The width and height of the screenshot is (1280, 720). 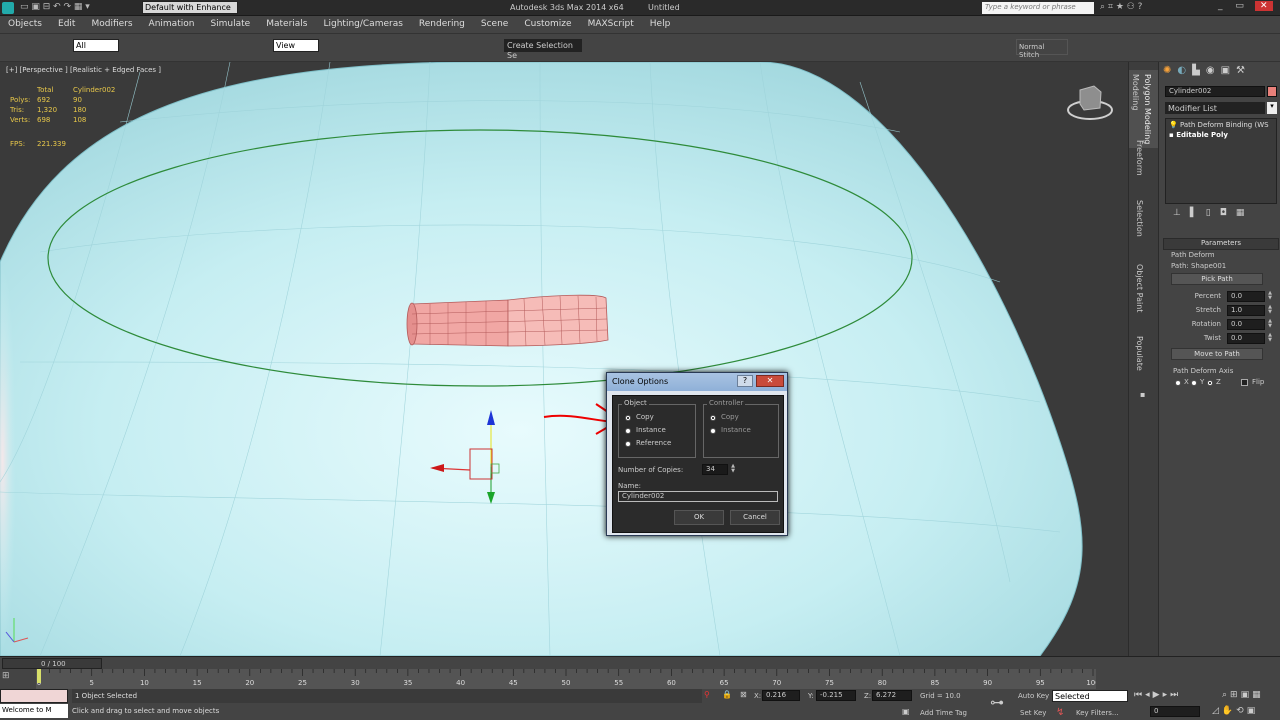 What do you see at coordinates (1167, 695) in the screenshot?
I see `next-frame-icon: ▸` at bounding box center [1167, 695].